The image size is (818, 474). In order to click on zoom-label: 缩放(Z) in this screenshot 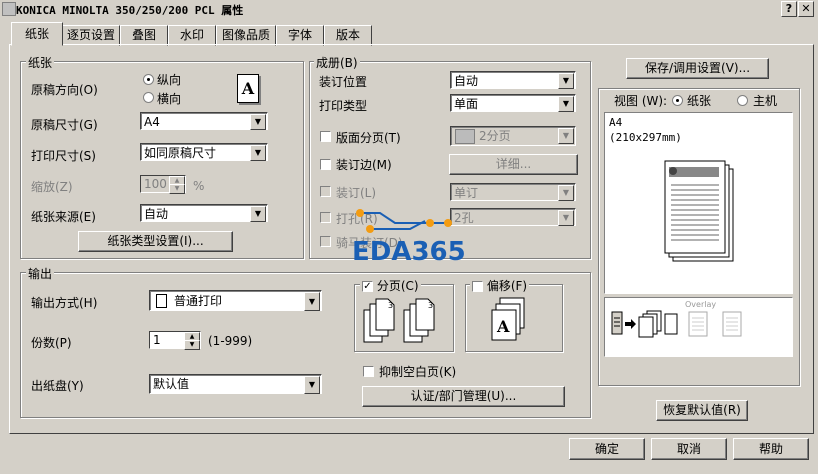, I will do `click(52, 187)`.